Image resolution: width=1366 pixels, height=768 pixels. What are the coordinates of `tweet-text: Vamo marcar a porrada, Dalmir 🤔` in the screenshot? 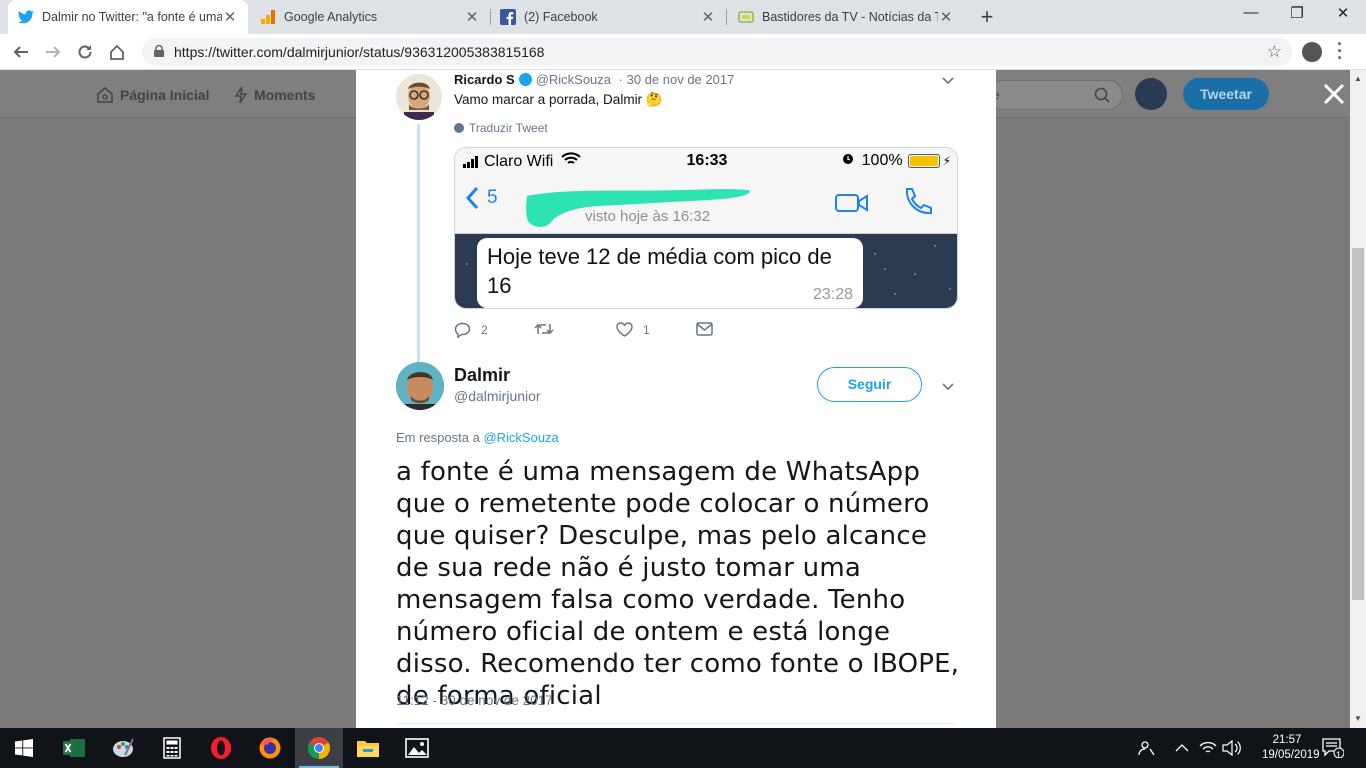 It's located at (558, 99).